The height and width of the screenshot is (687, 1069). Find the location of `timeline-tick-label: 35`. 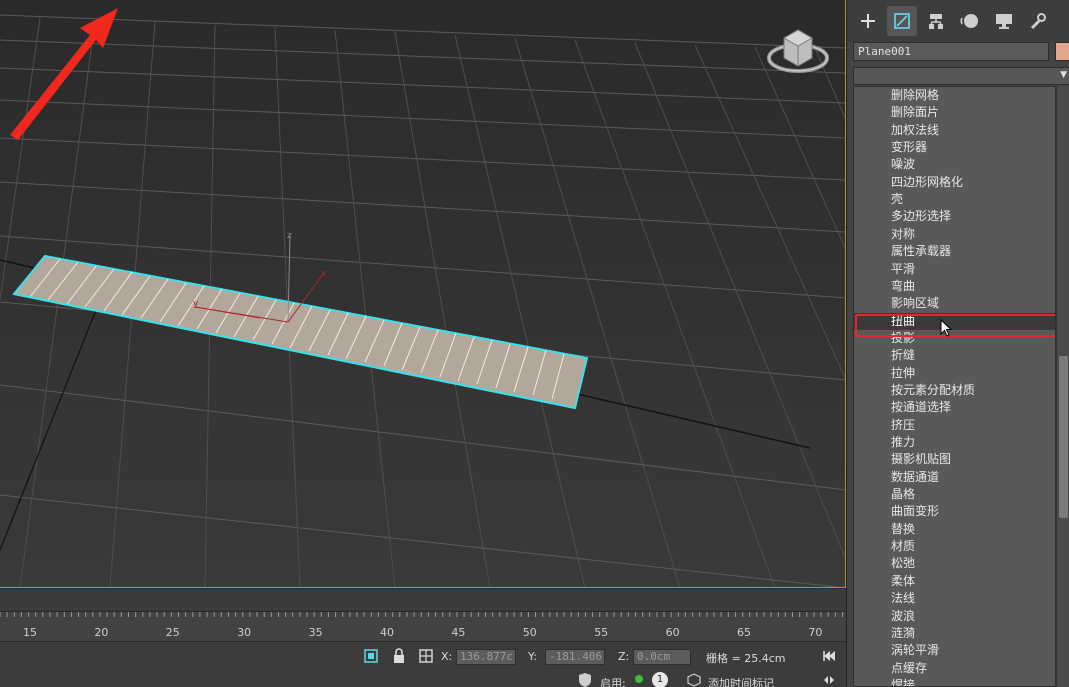

timeline-tick-label: 35 is located at coordinates (315, 632).